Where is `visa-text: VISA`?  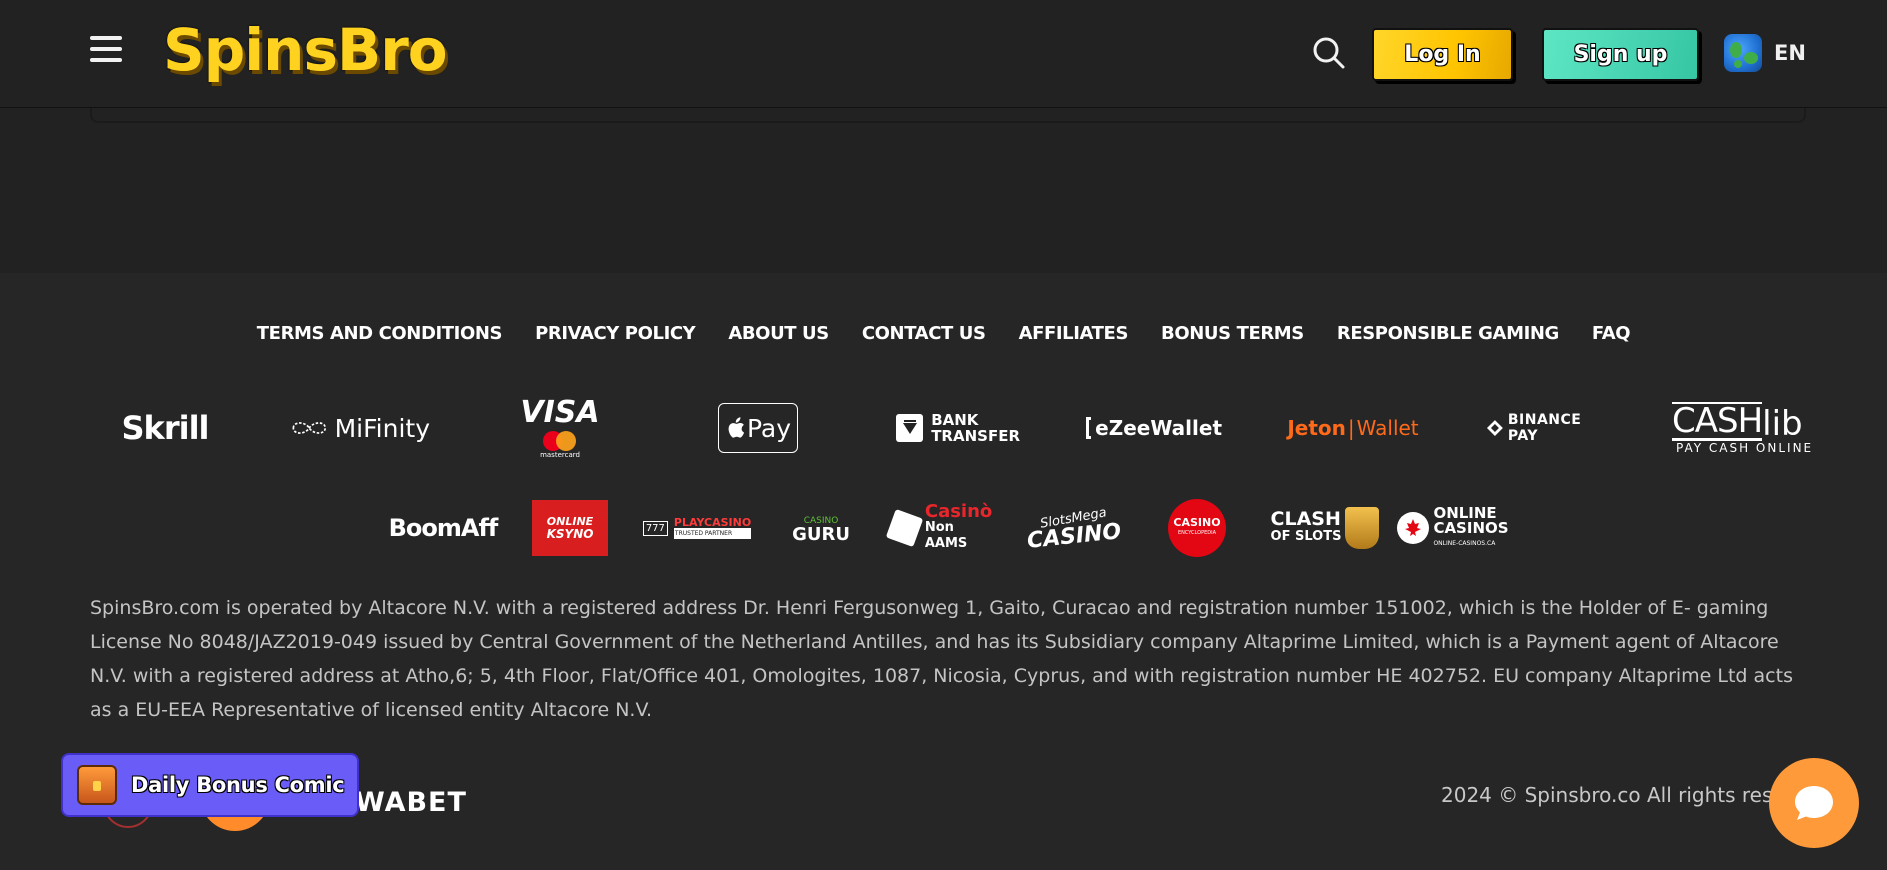 visa-text: VISA is located at coordinates (560, 412).